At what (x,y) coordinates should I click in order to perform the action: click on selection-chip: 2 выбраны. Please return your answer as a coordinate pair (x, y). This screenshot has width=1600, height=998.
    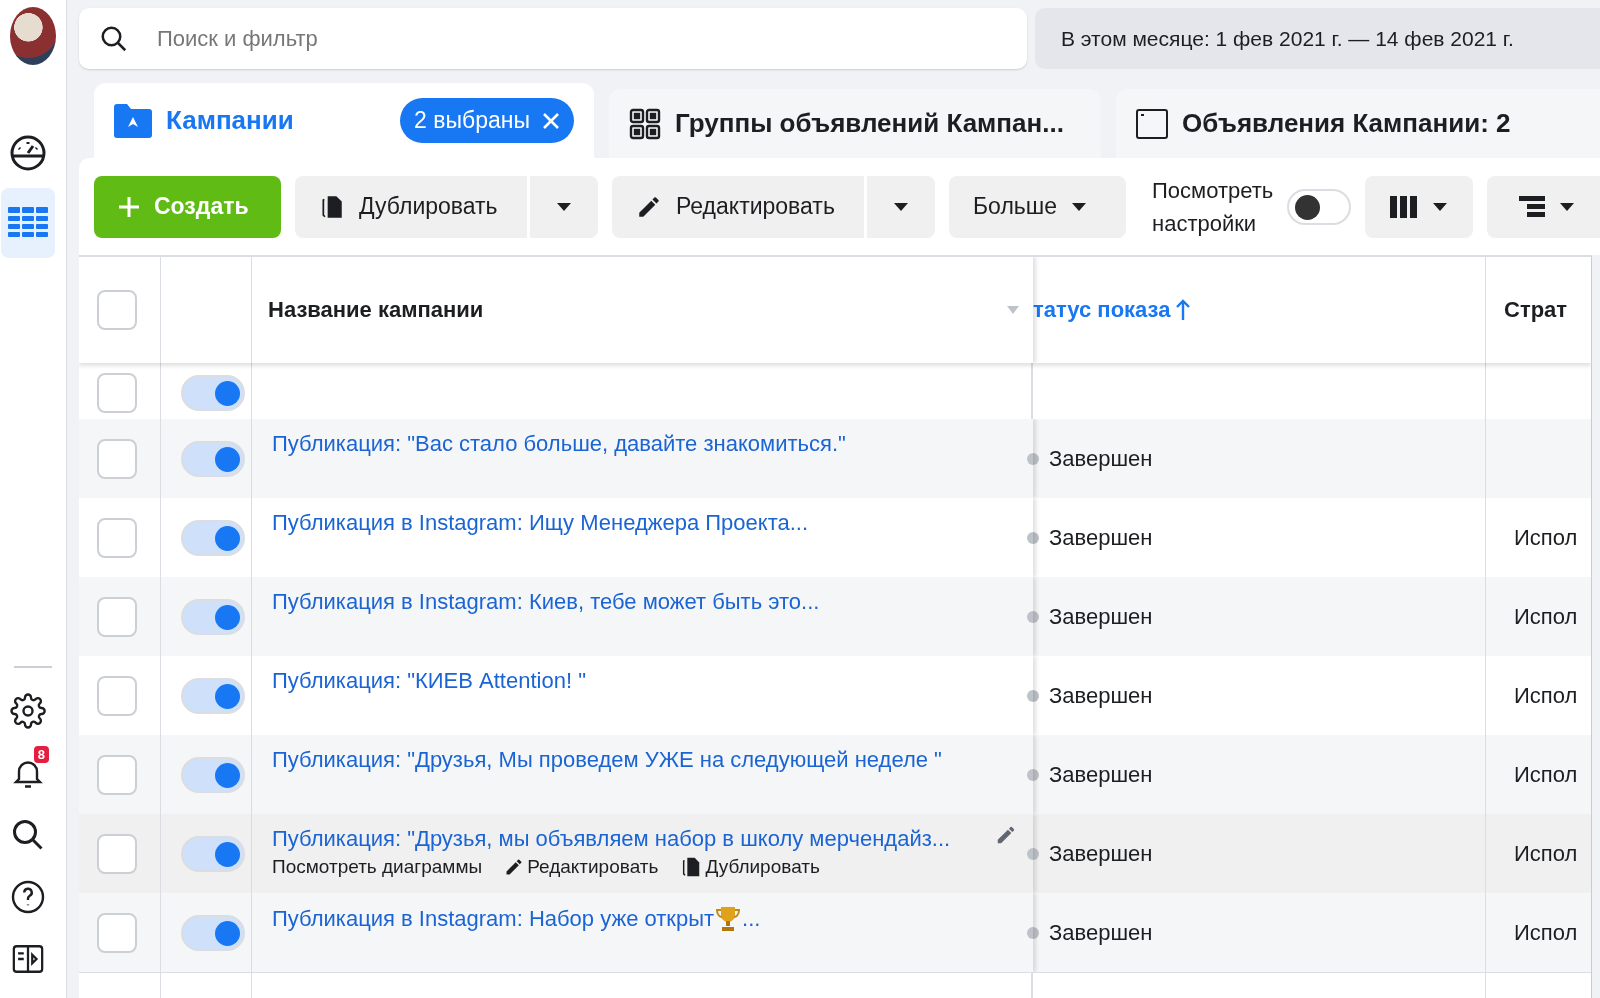
    Looking at the image, I should click on (487, 120).